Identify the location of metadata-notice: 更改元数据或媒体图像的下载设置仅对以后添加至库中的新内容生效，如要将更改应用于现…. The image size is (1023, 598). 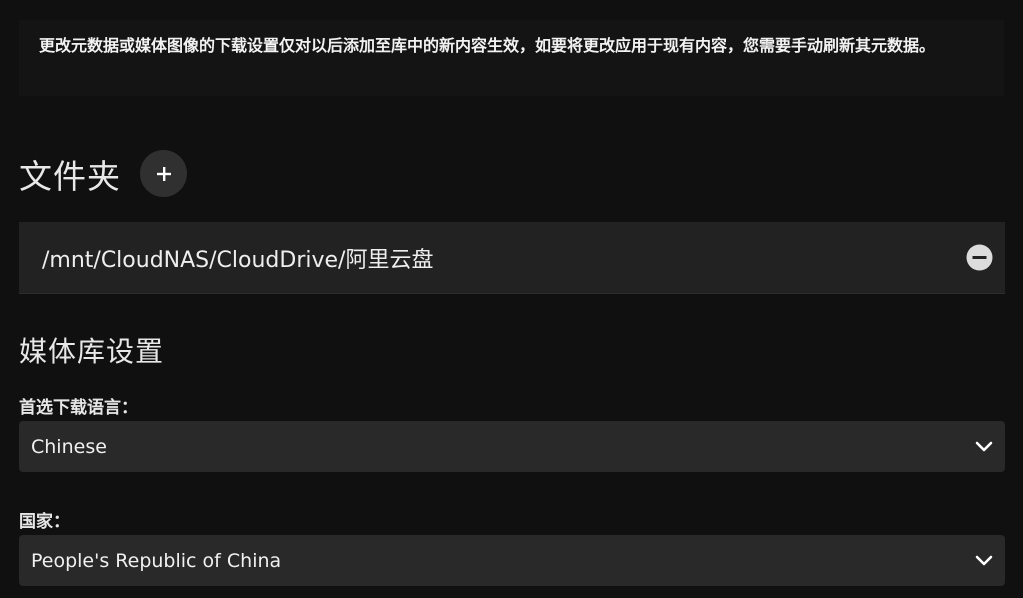
(511, 58).